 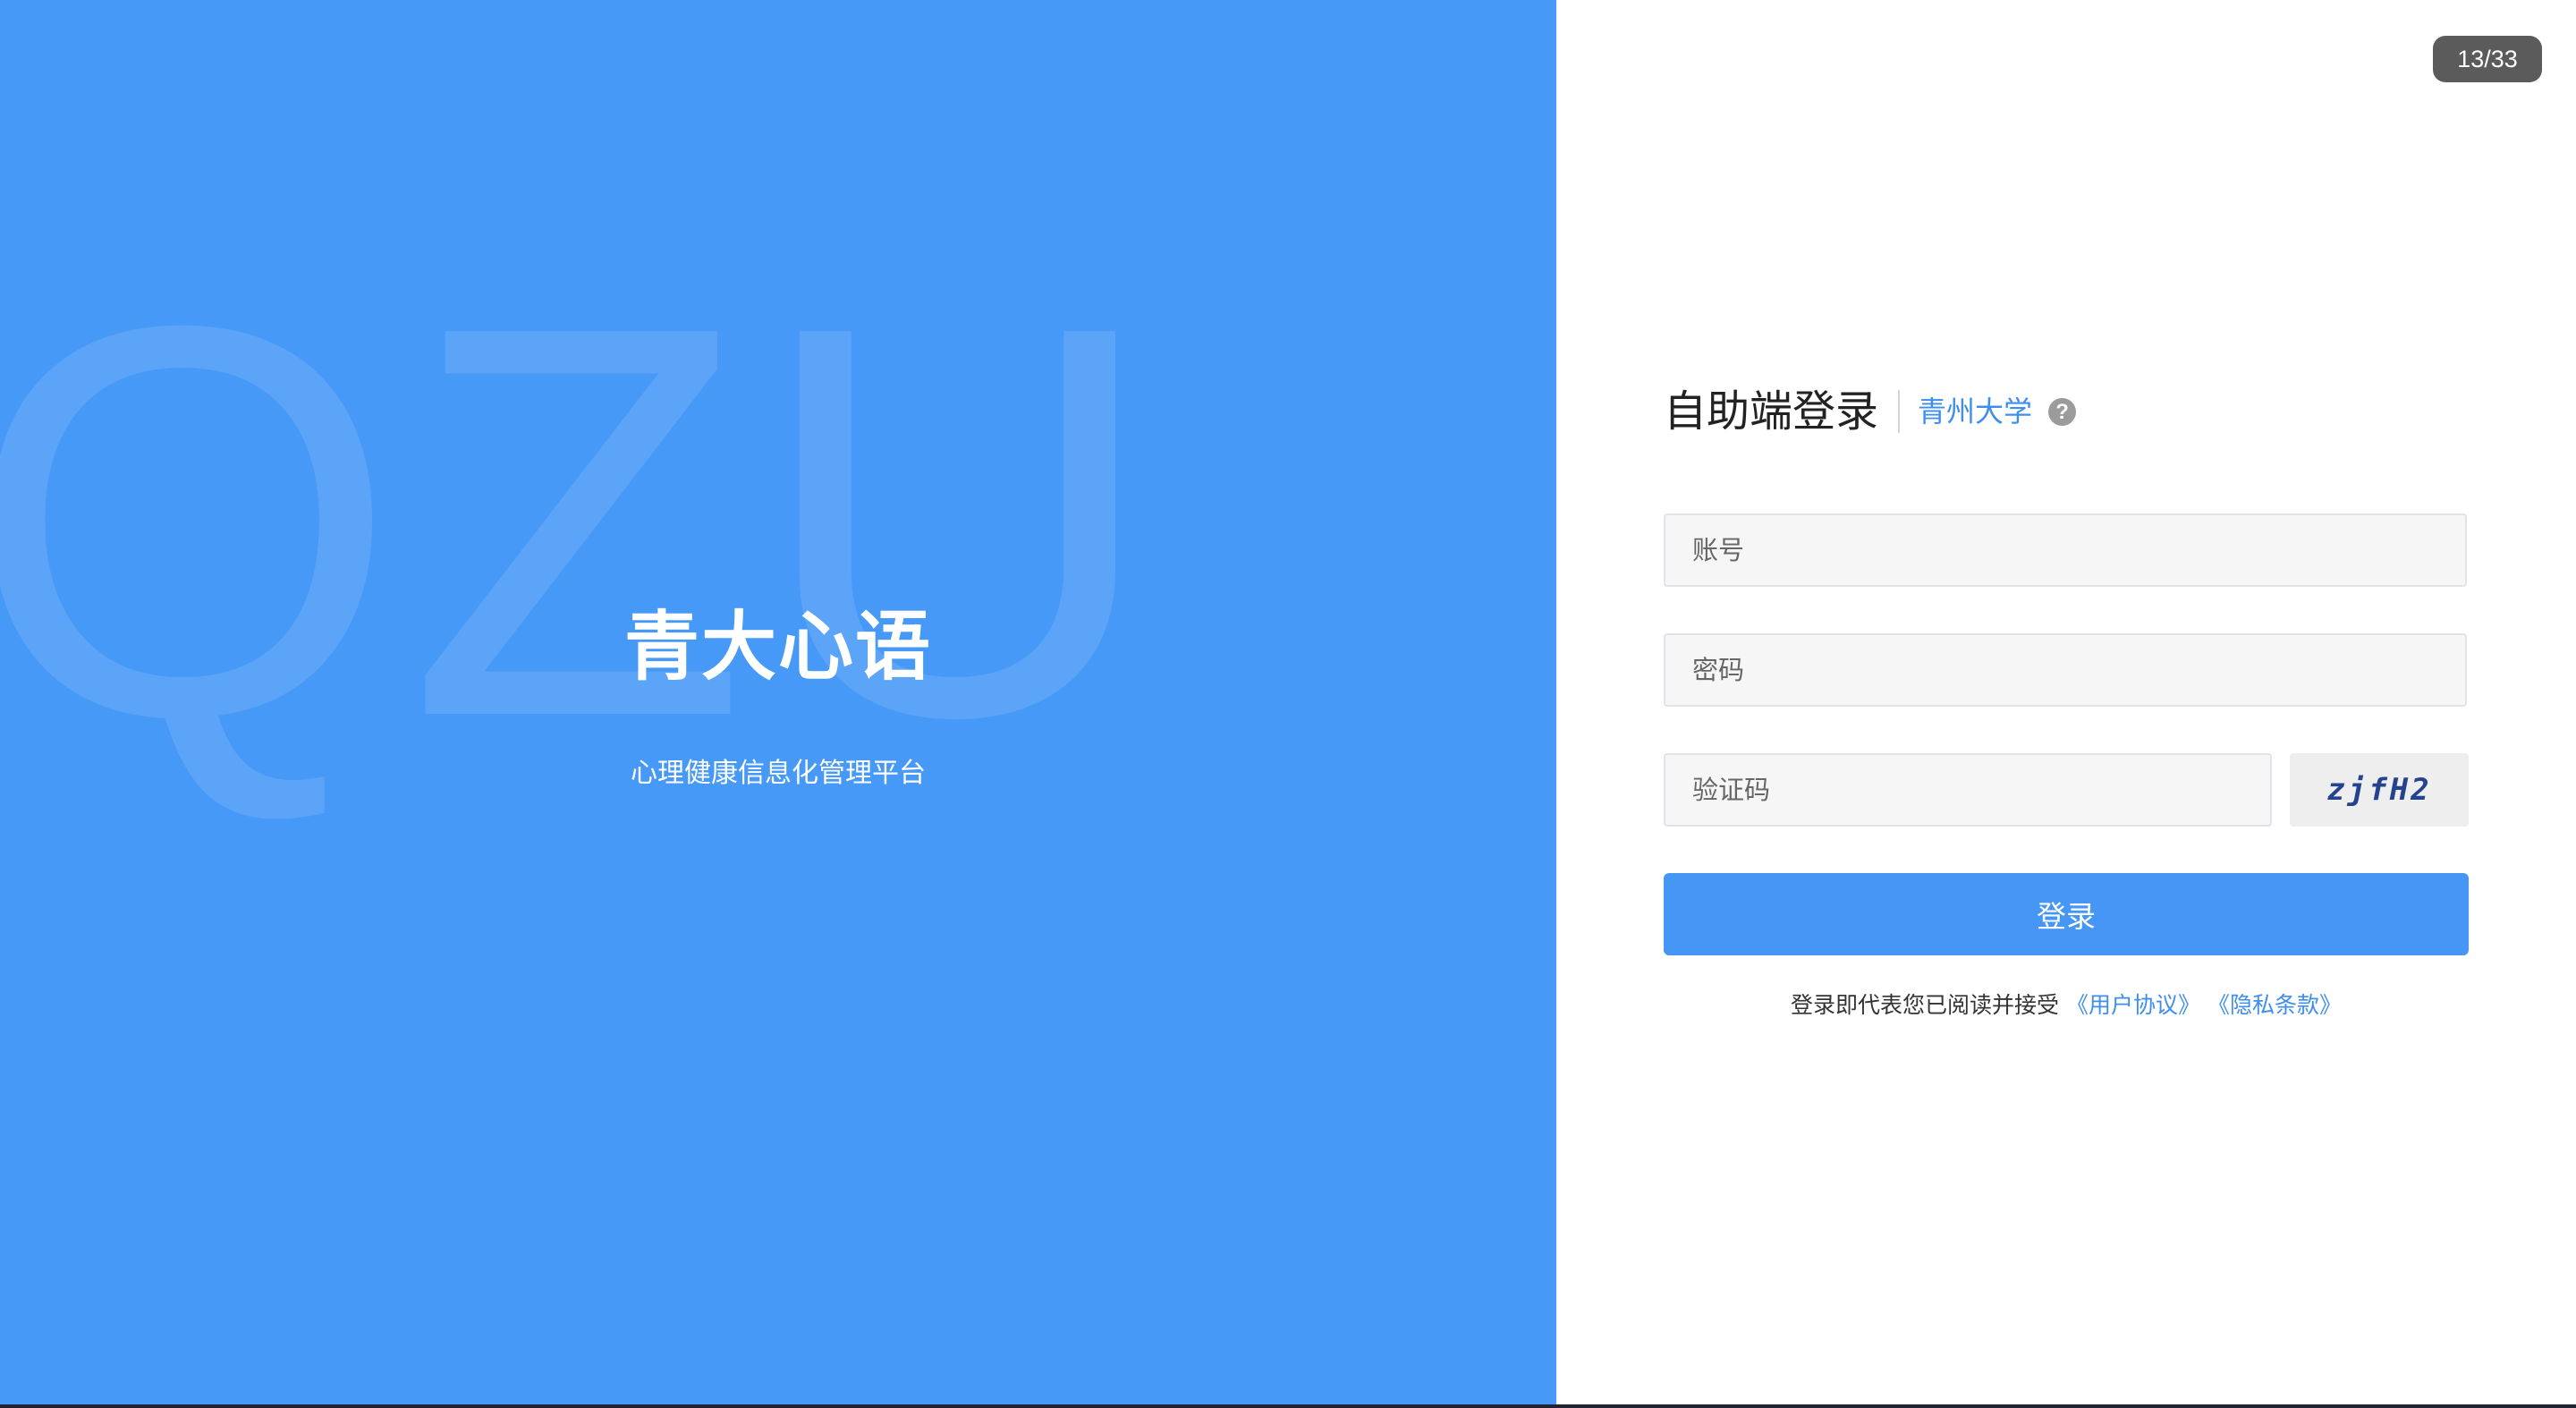 I want to click on password-field, so click(x=2065, y=670).